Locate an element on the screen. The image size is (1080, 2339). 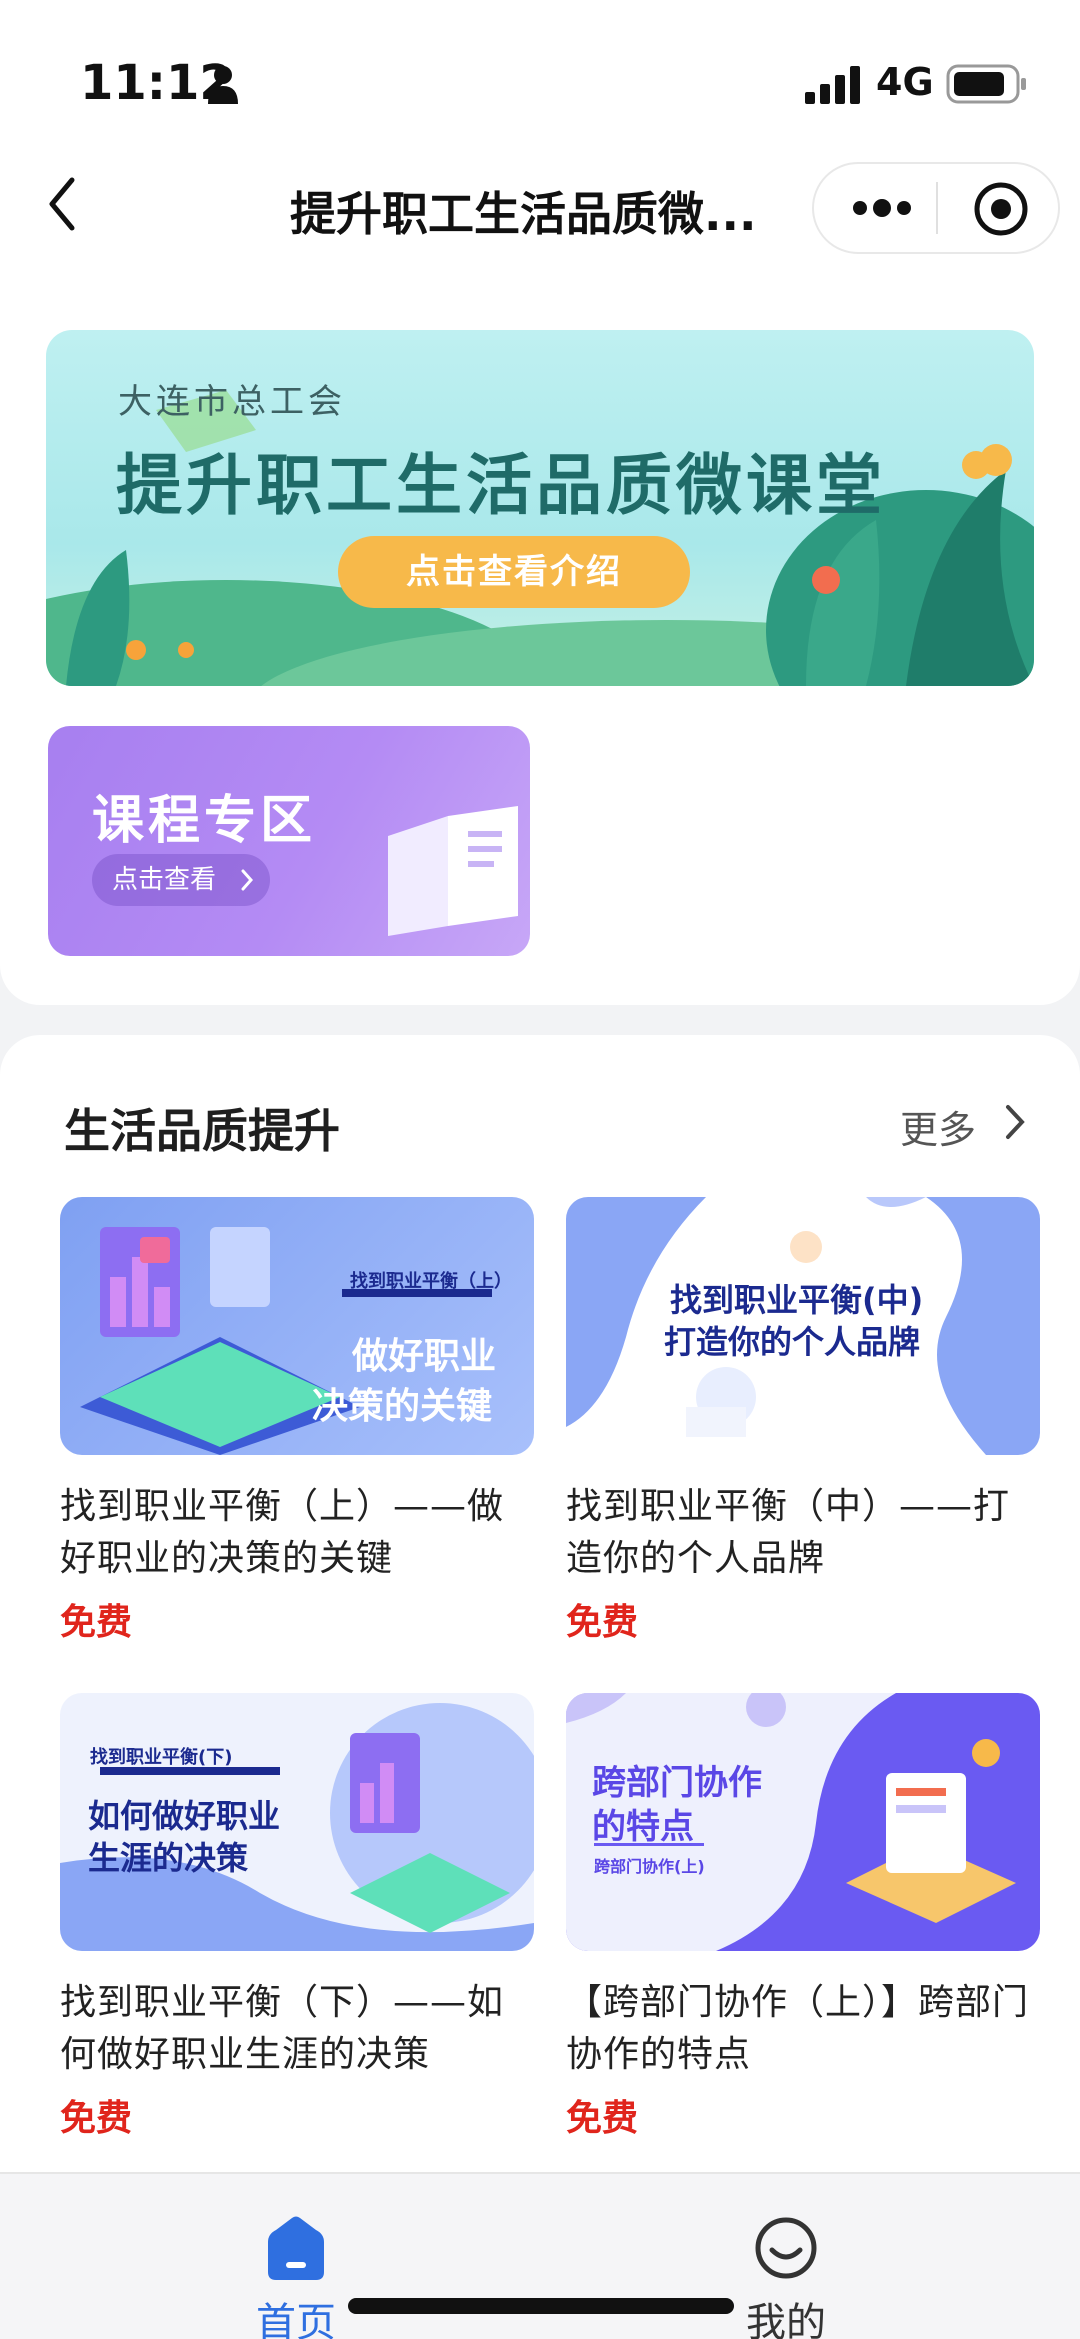
course-title: 【跨部门协作（上）】跨部门协作的特点 is located at coordinates (798, 2028).